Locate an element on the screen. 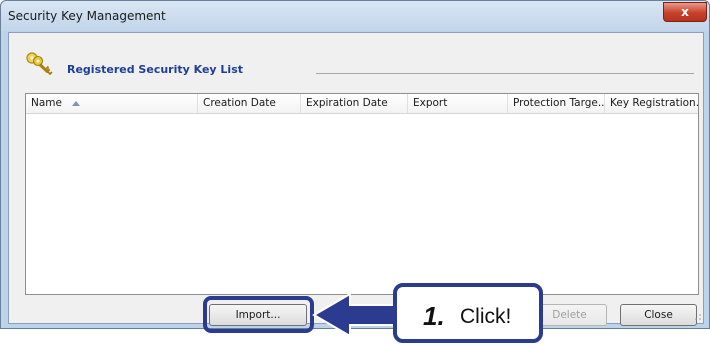  column-header-creation-date: Creation Date is located at coordinates (249, 103).